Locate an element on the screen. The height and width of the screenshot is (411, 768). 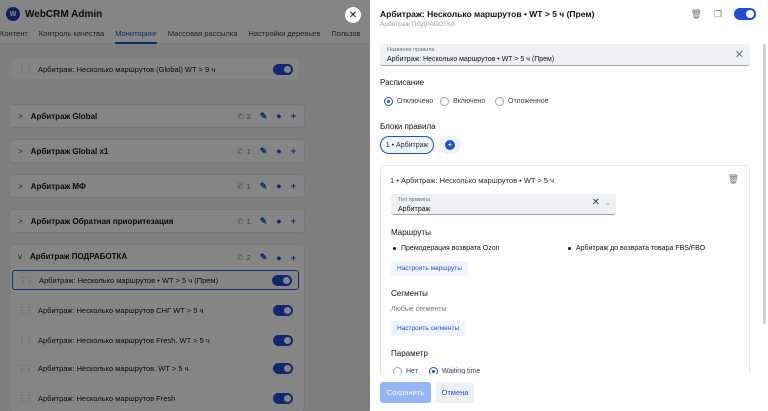
drawer-subtitle: Арбитраж ПОДРАБОТКА is located at coordinates (418, 24).